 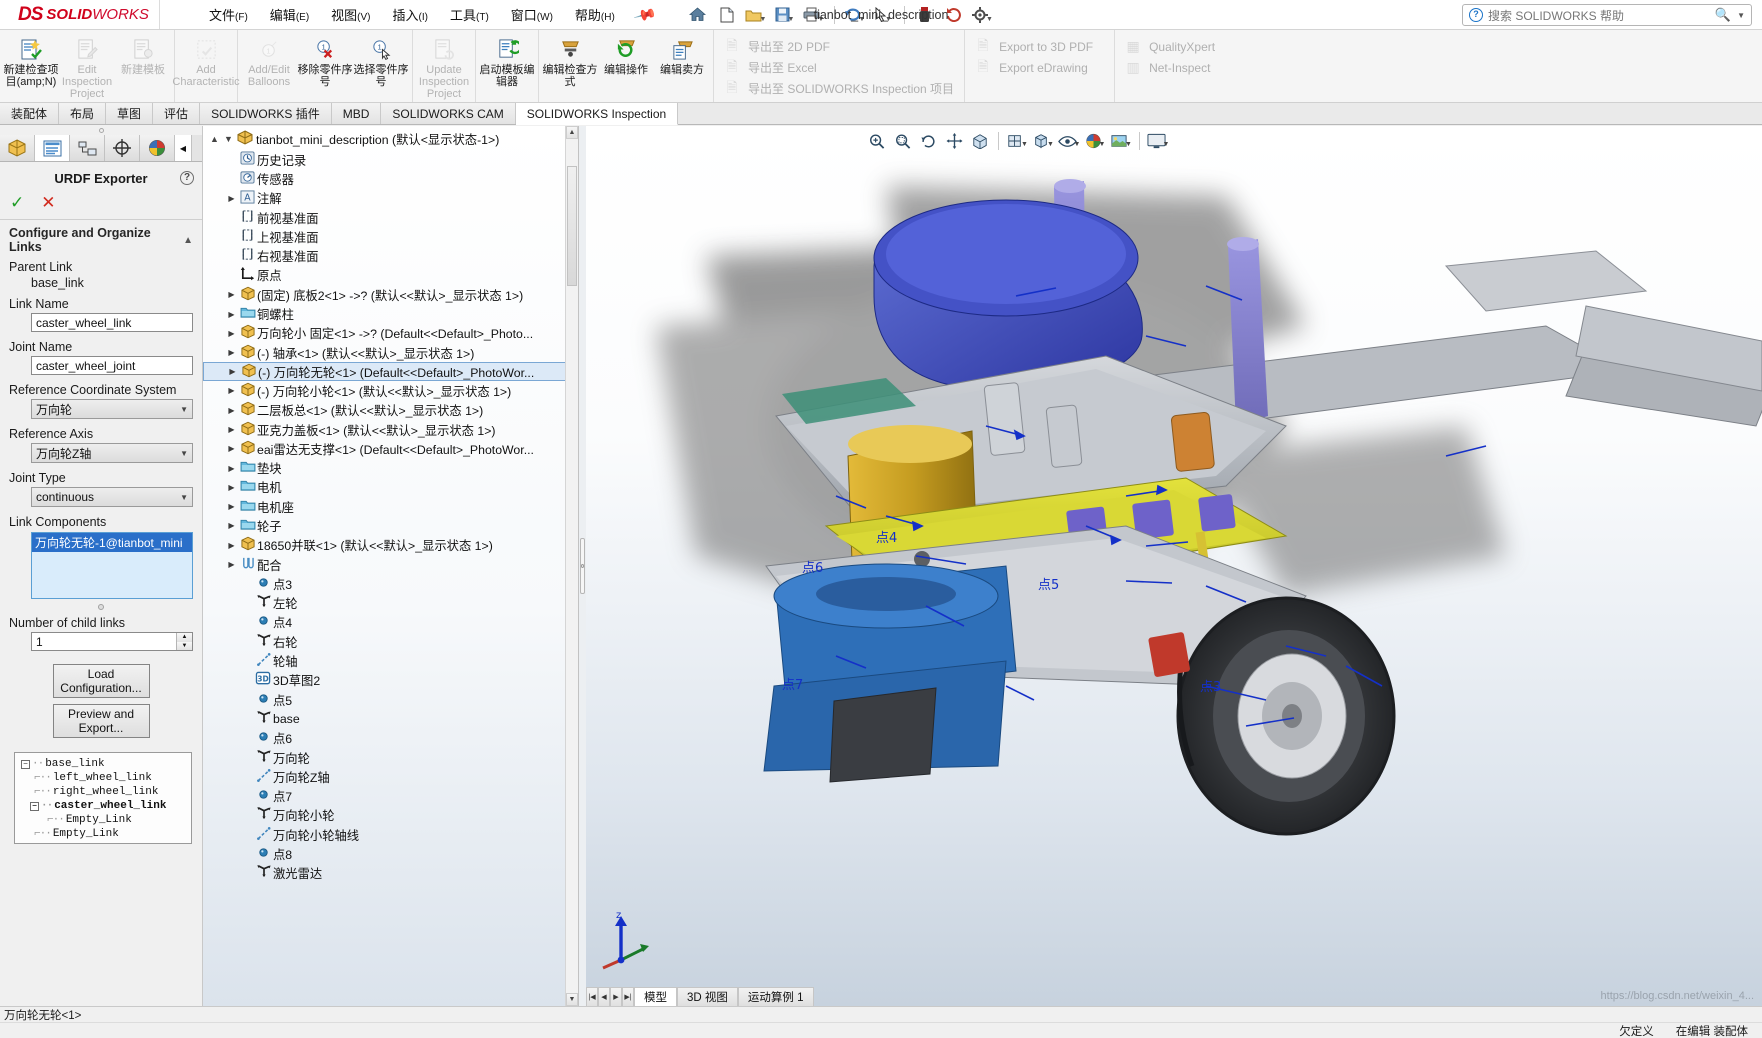 What do you see at coordinates (390, 815) in the screenshot?
I see `tree-node: 万向轮小轮` at bounding box center [390, 815].